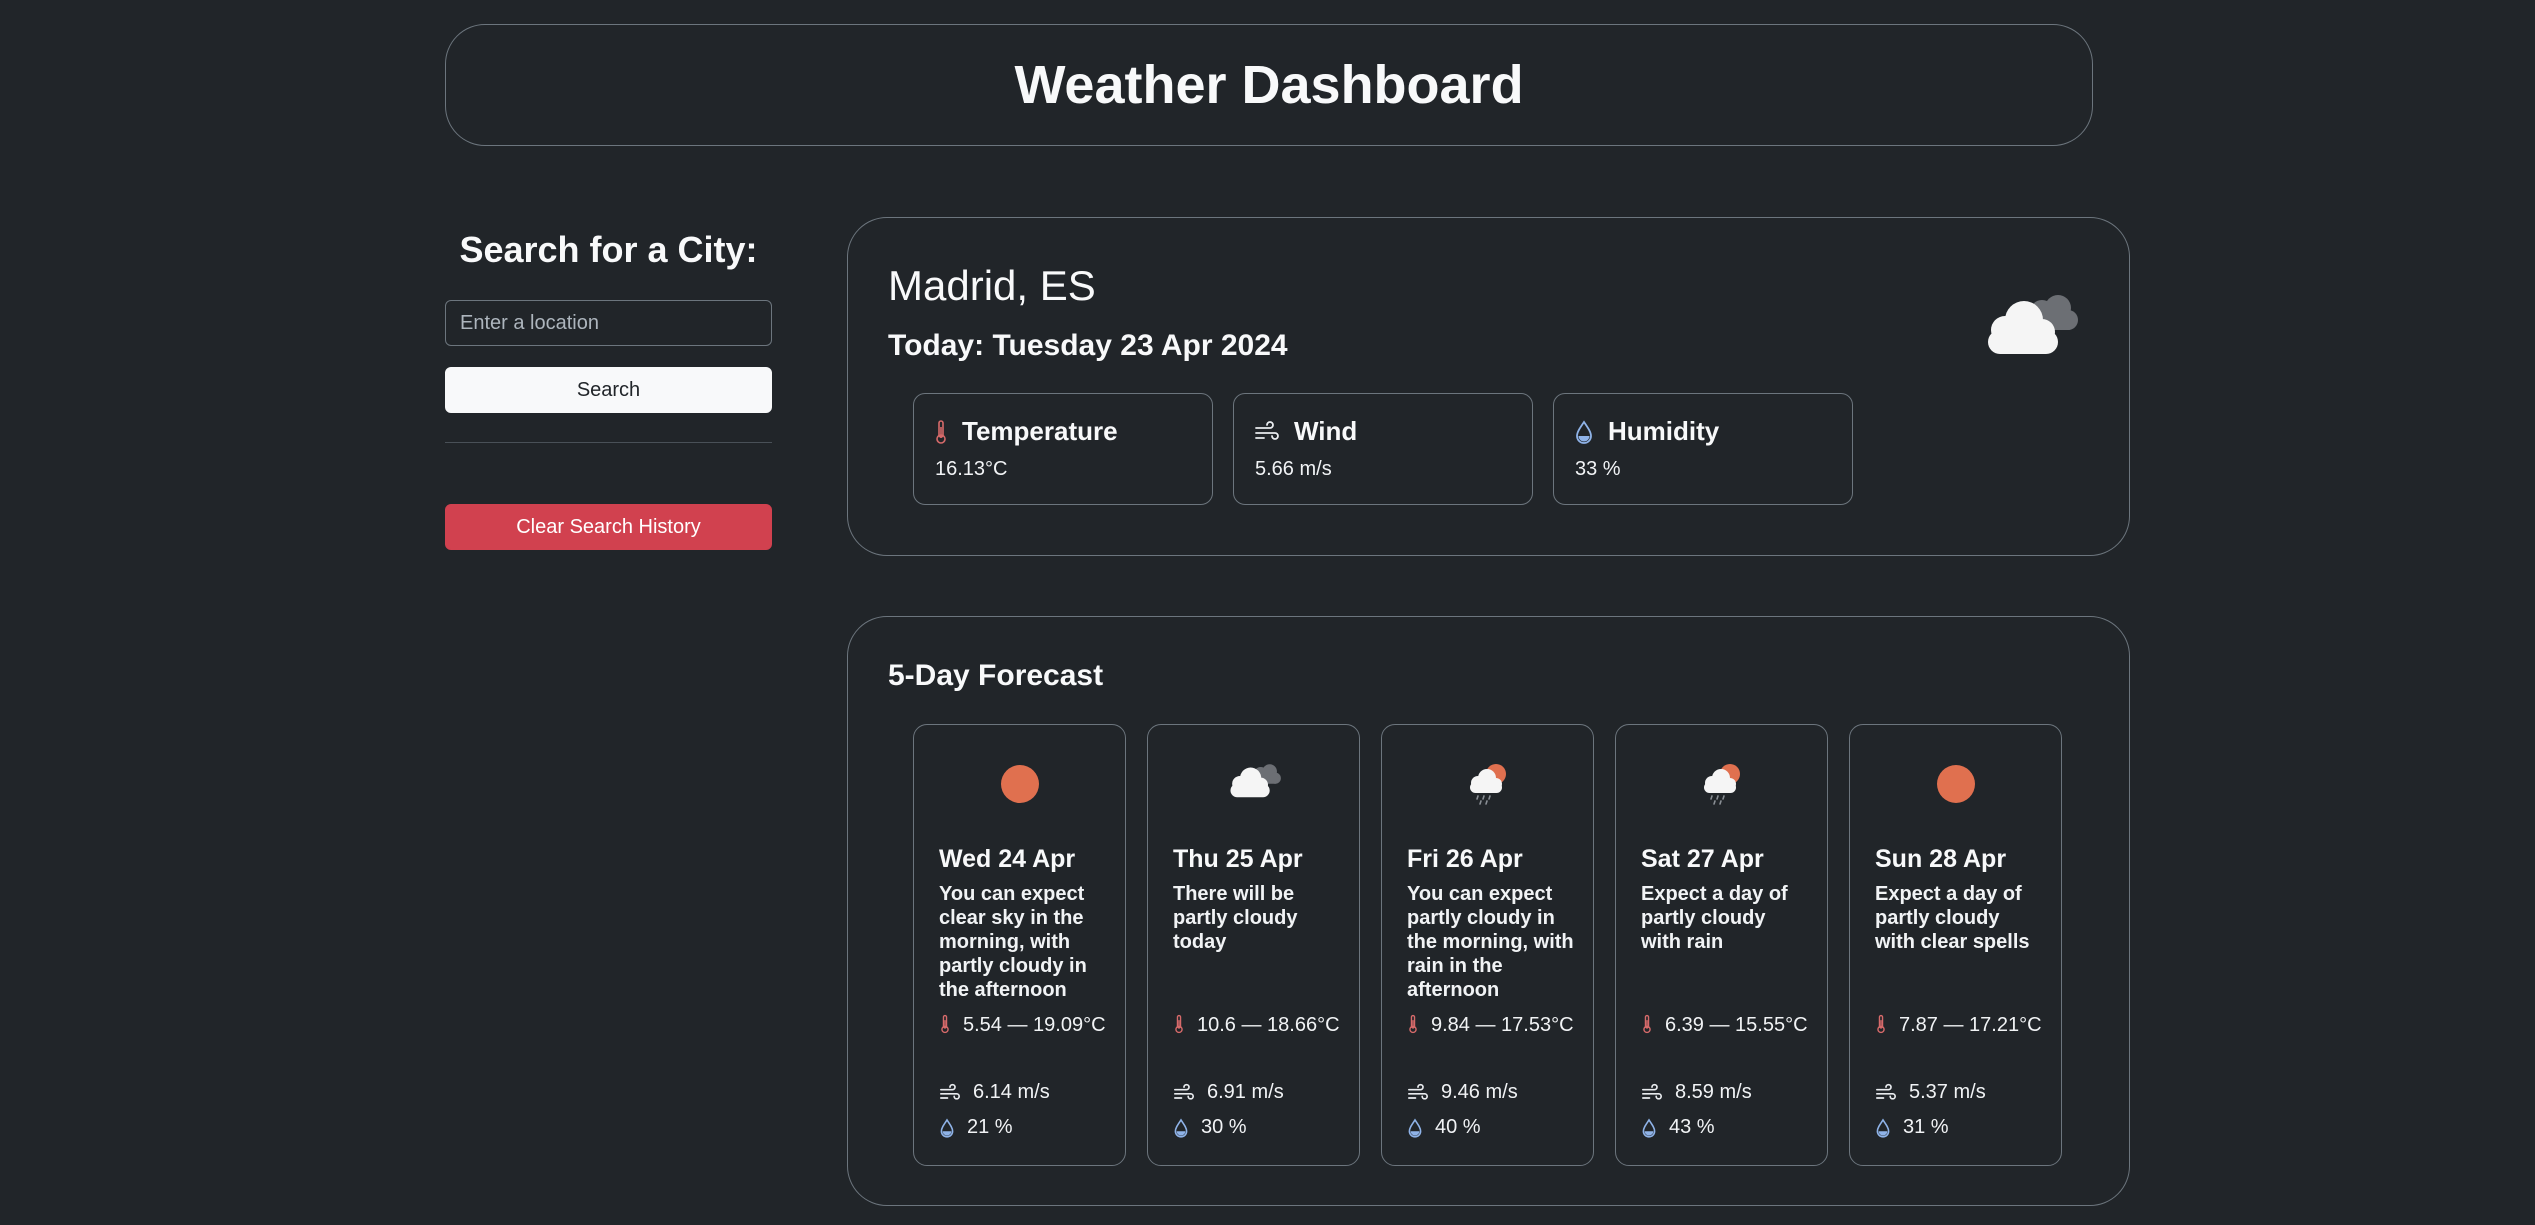 The image size is (2535, 1225). What do you see at coordinates (1703, 449) in the screenshot?
I see `humidity-box: Humidity 33 %` at bounding box center [1703, 449].